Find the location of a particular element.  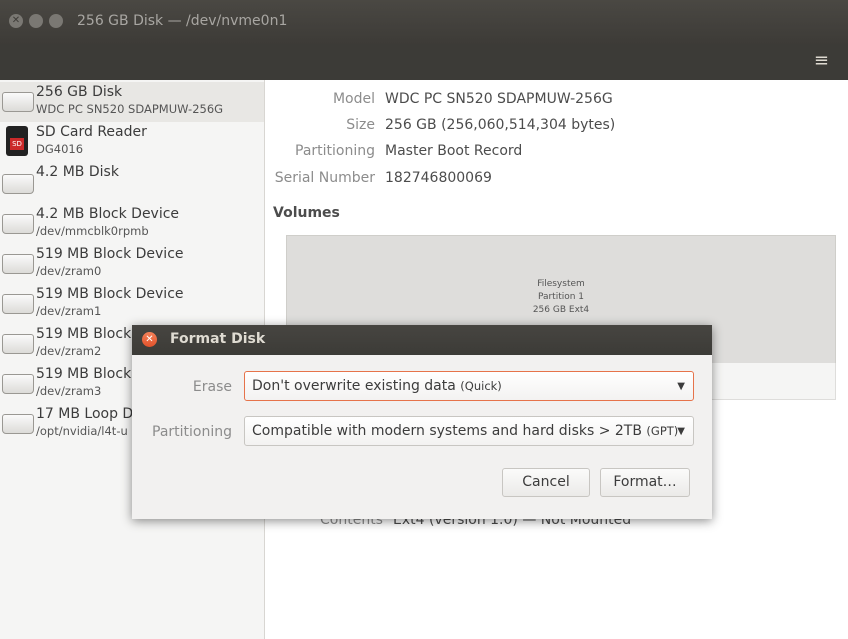

model-label: Model is located at coordinates (353, 99).